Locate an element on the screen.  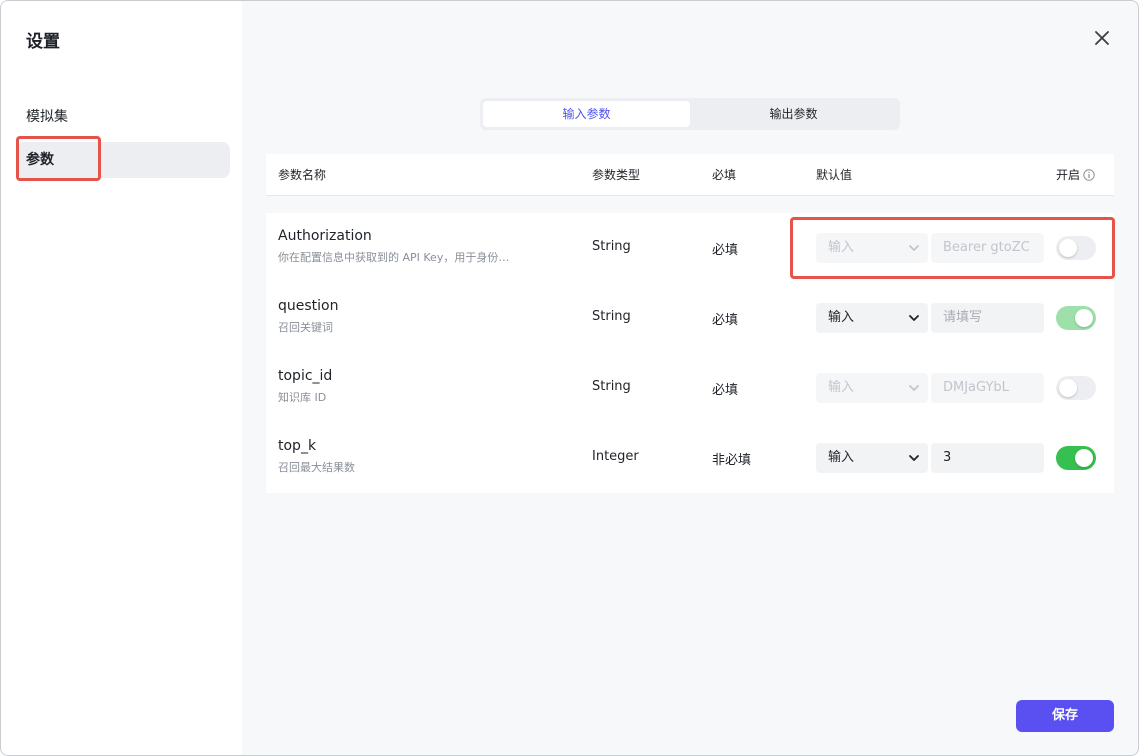
default-value-input: DMJaGYbL is located at coordinates (987, 388).